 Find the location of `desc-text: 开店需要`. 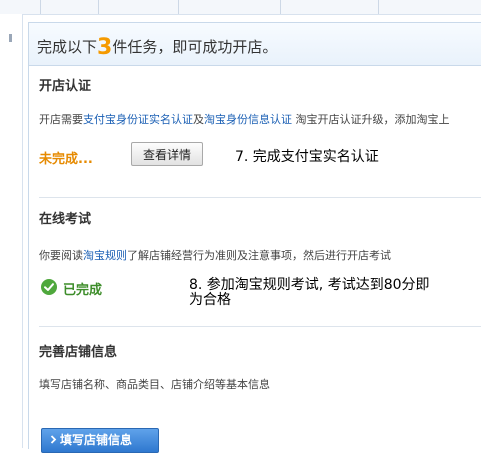

desc-text: 开店需要 is located at coordinates (61, 119).